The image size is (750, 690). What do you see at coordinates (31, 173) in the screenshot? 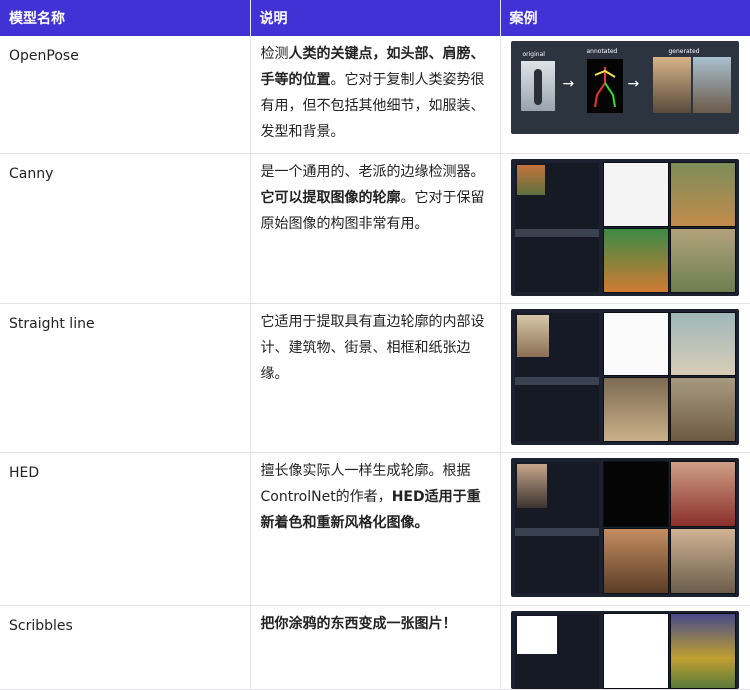
I see `model-name: Canny` at bounding box center [31, 173].